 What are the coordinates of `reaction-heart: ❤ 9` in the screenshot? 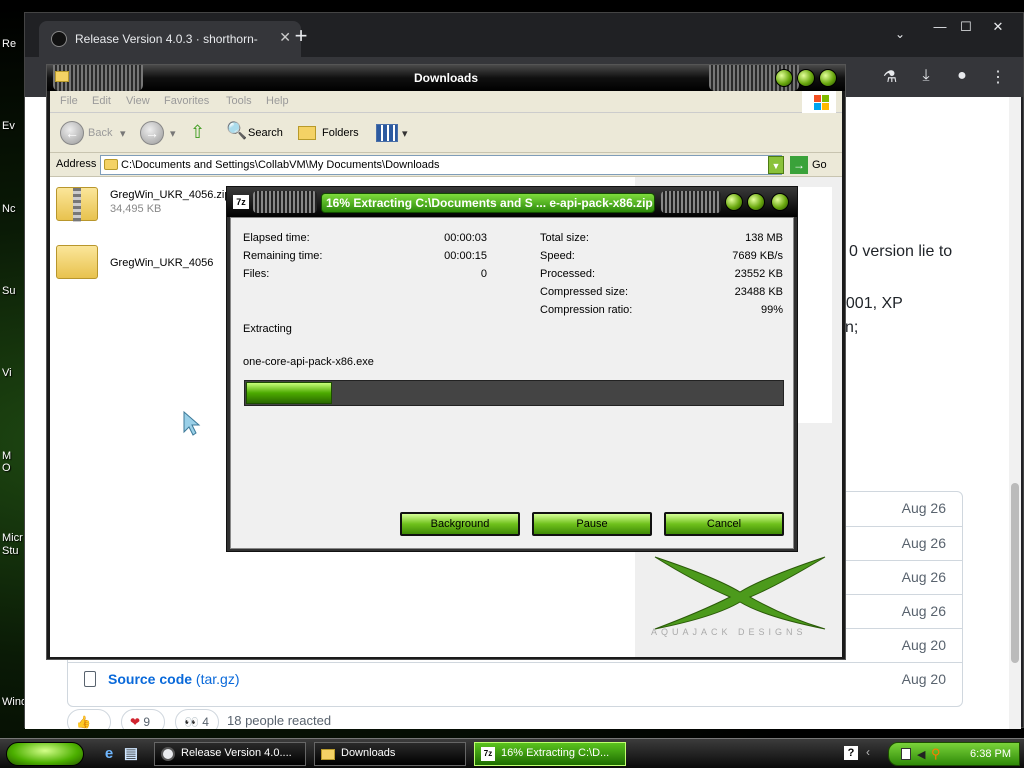 It's located at (143, 719).